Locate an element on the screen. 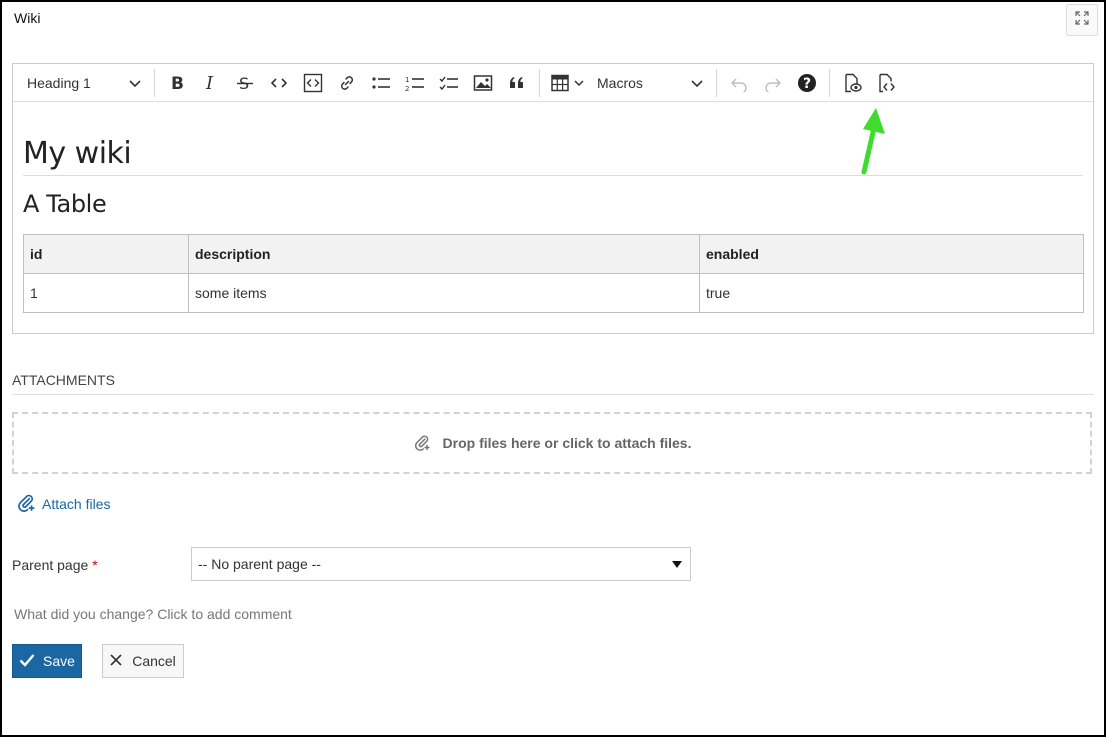  undo-icon is located at coordinates (739, 83).